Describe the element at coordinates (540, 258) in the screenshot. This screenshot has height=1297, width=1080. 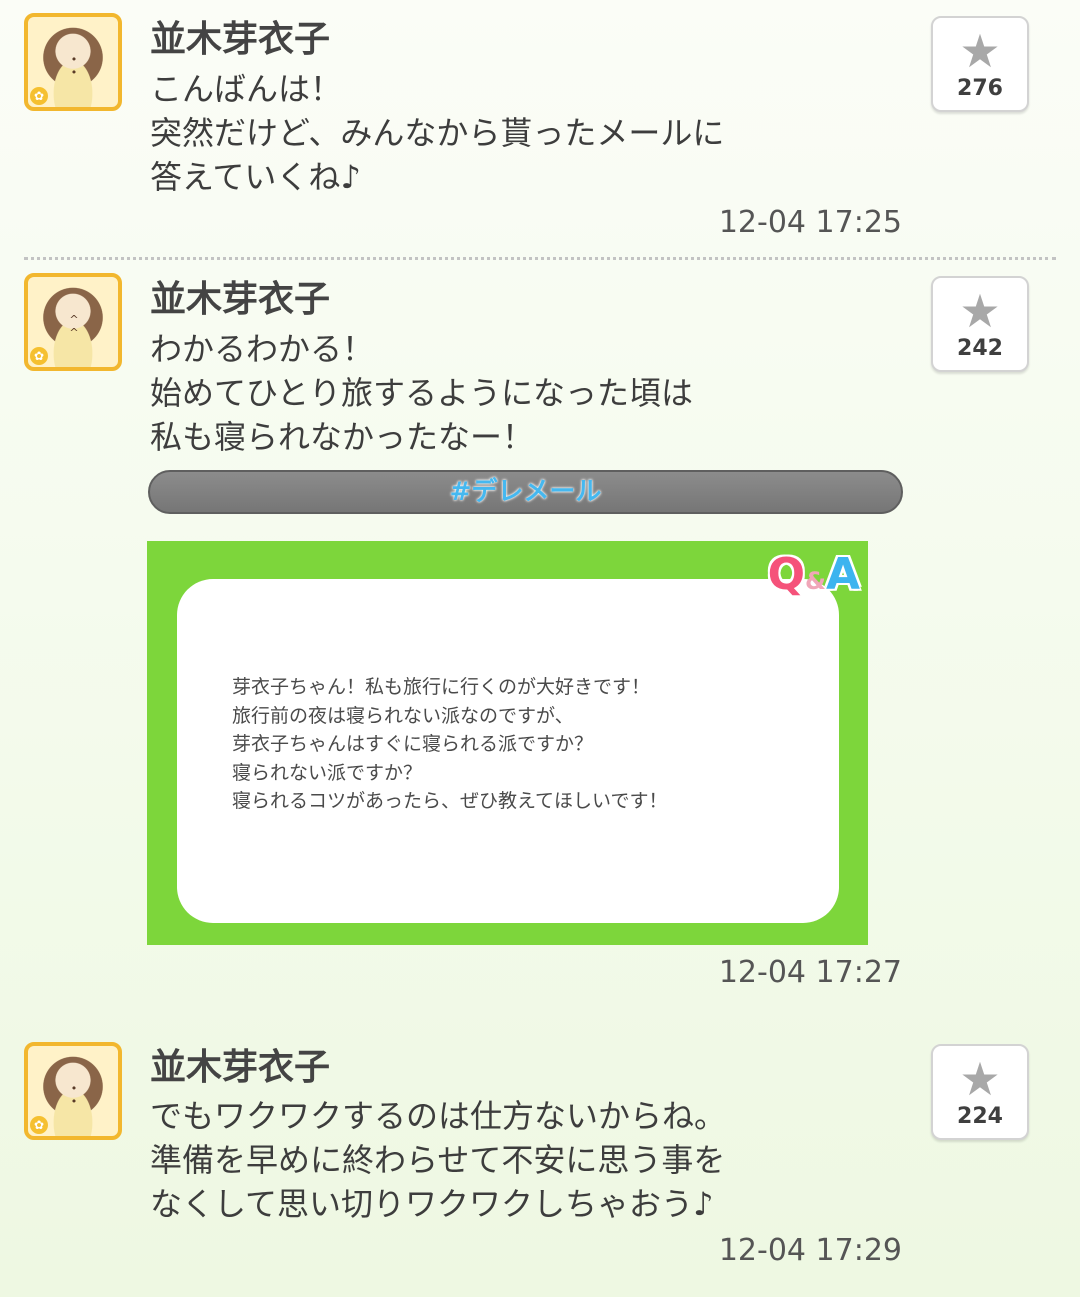
I see `divider` at that location.